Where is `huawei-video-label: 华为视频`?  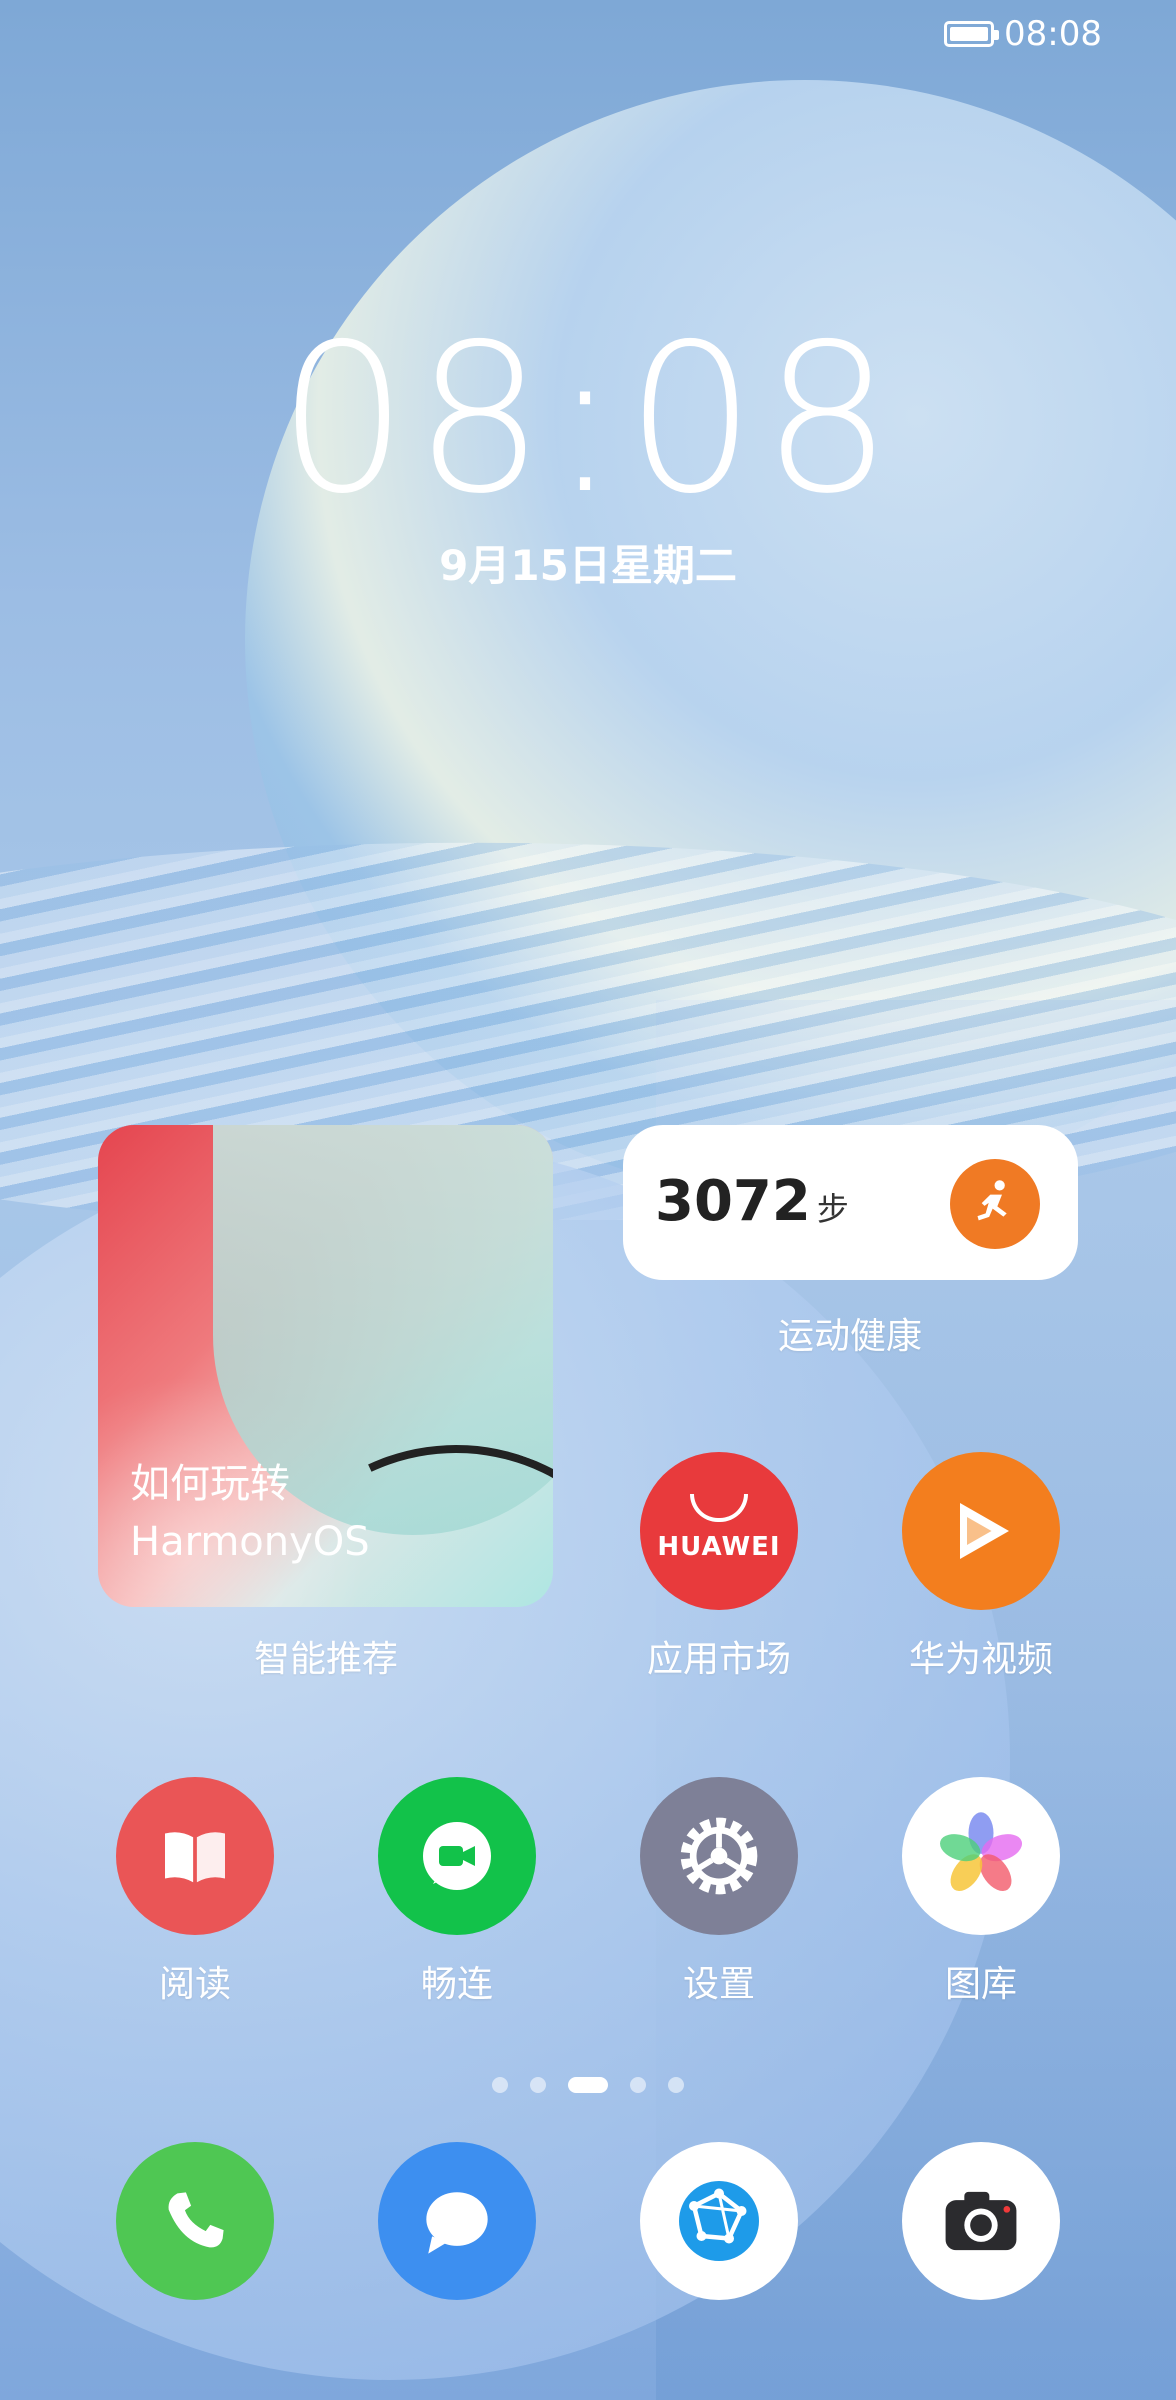 huawei-video-label: 华为视频 is located at coordinates (980, 1659).